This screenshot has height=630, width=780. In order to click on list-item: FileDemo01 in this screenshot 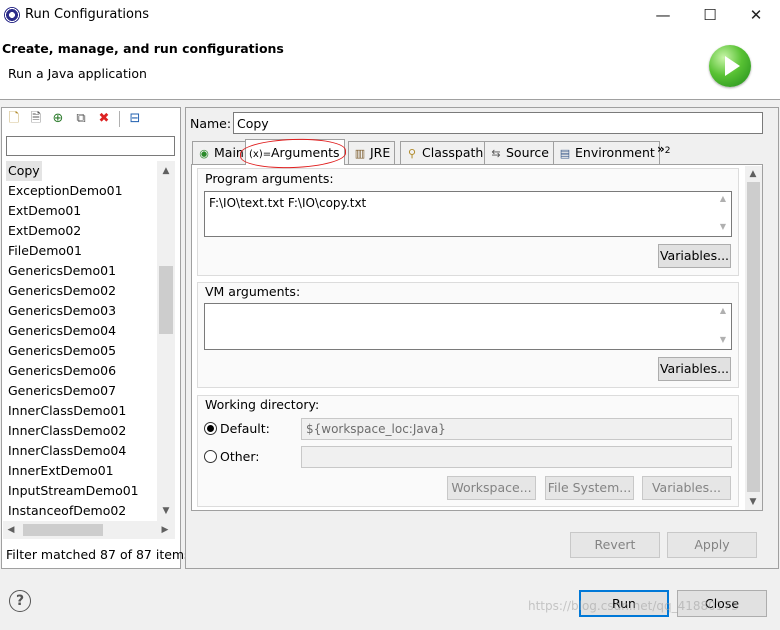, I will do `click(80, 251)`.